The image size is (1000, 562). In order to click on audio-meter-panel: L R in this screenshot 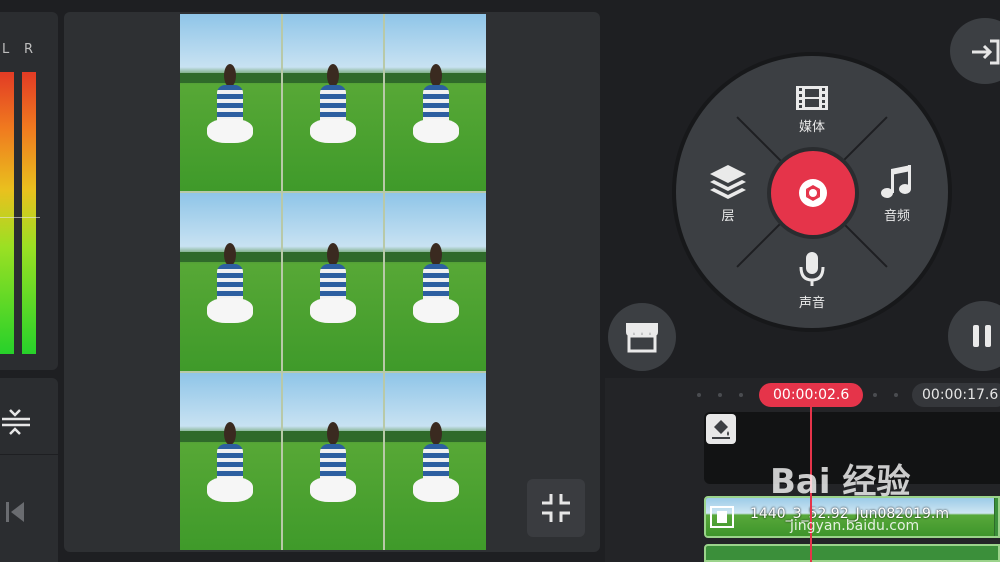, I will do `click(29, 191)`.